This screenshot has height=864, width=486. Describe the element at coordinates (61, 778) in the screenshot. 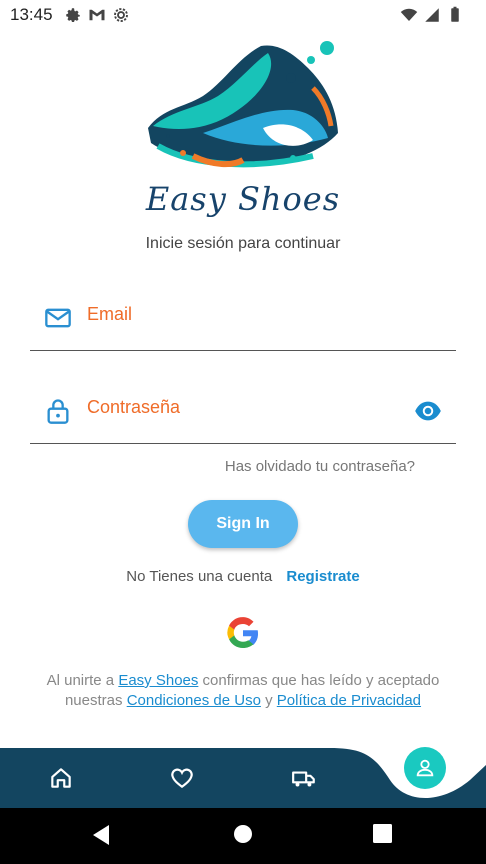

I see `home-icon` at that location.